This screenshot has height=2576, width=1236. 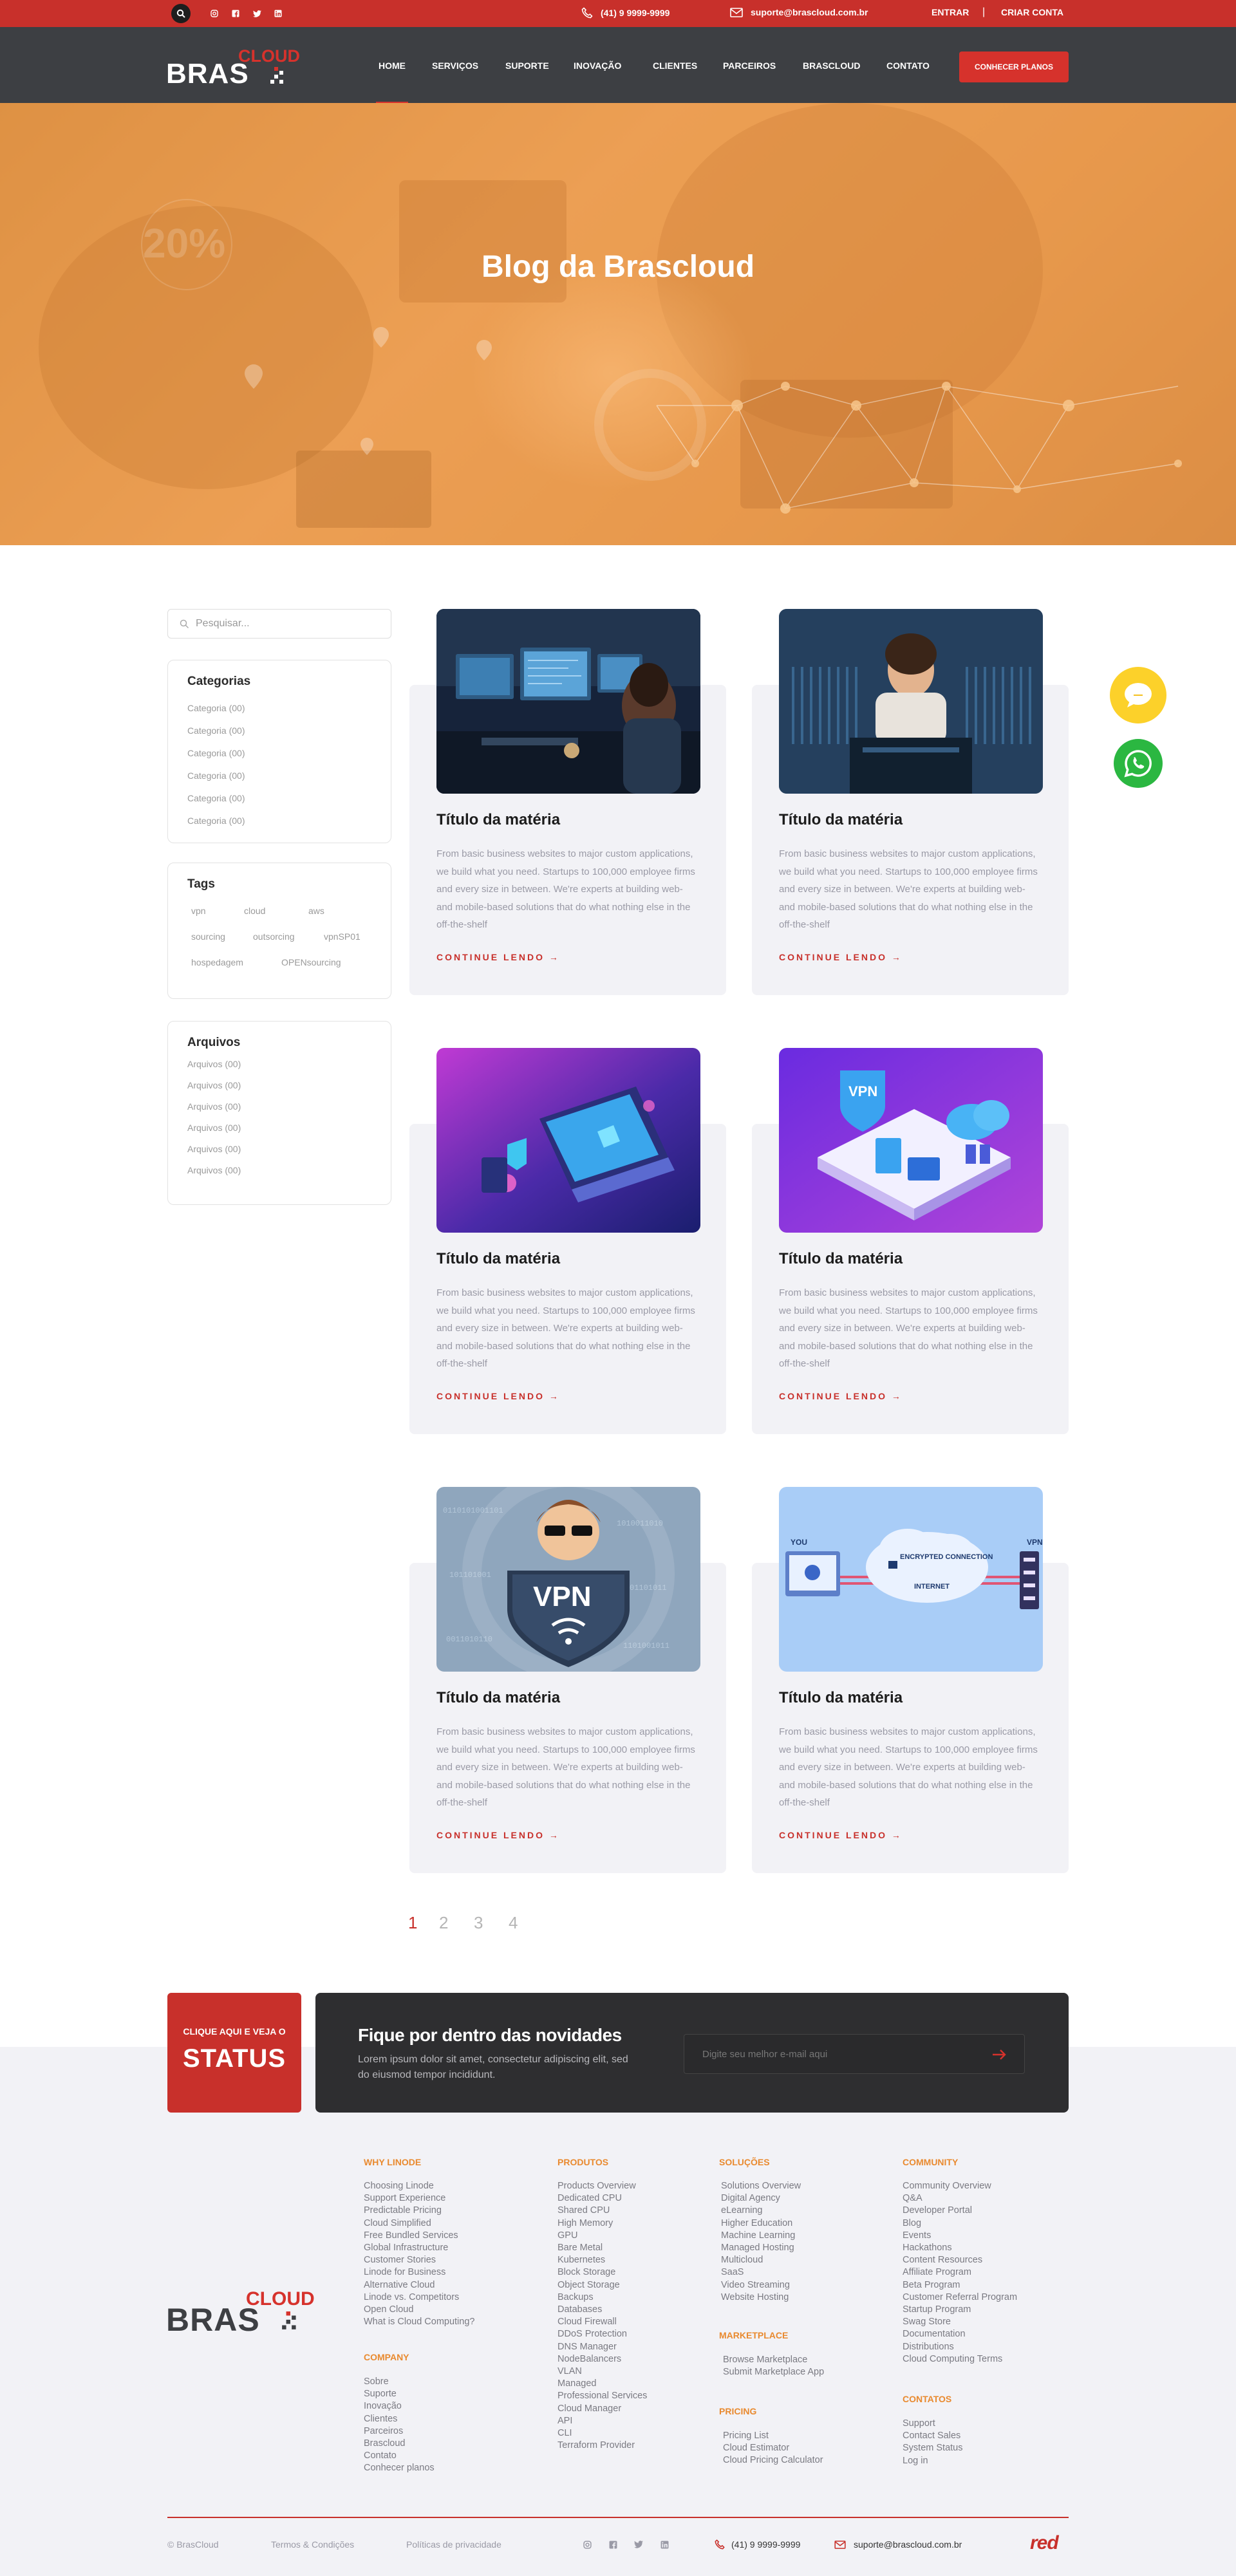 I want to click on footer-link: High Memory, so click(x=585, y=2223).